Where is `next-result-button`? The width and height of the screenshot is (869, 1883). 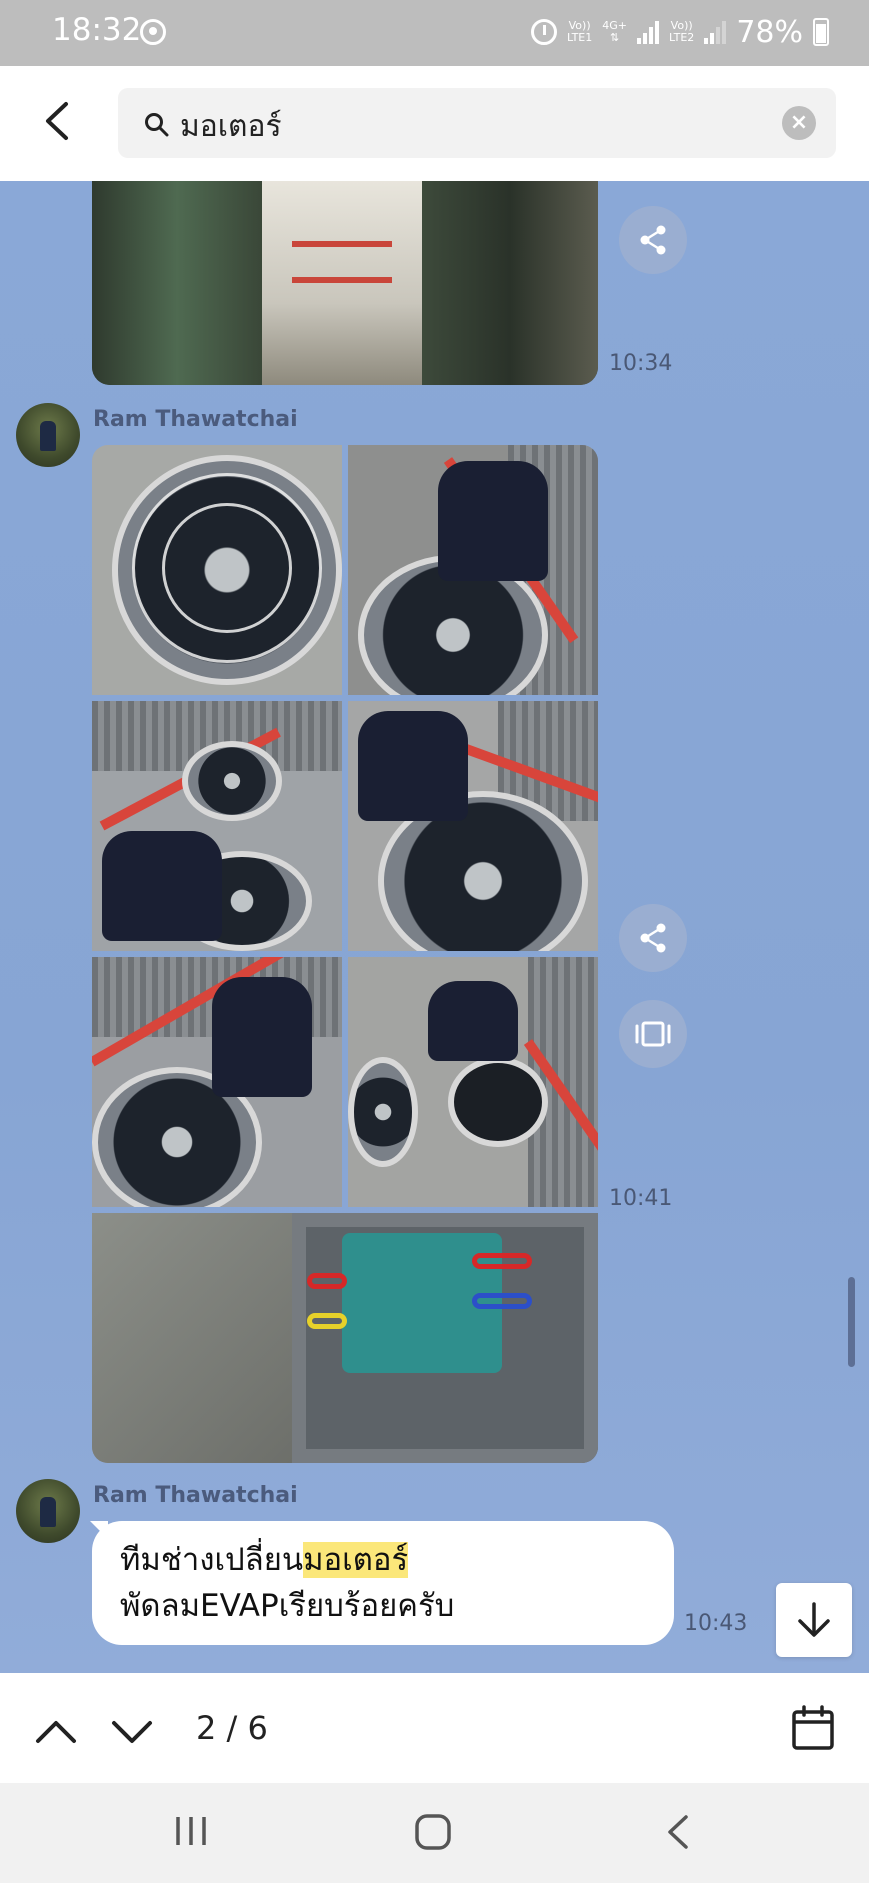
next-result-button is located at coordinates (132, 1731).